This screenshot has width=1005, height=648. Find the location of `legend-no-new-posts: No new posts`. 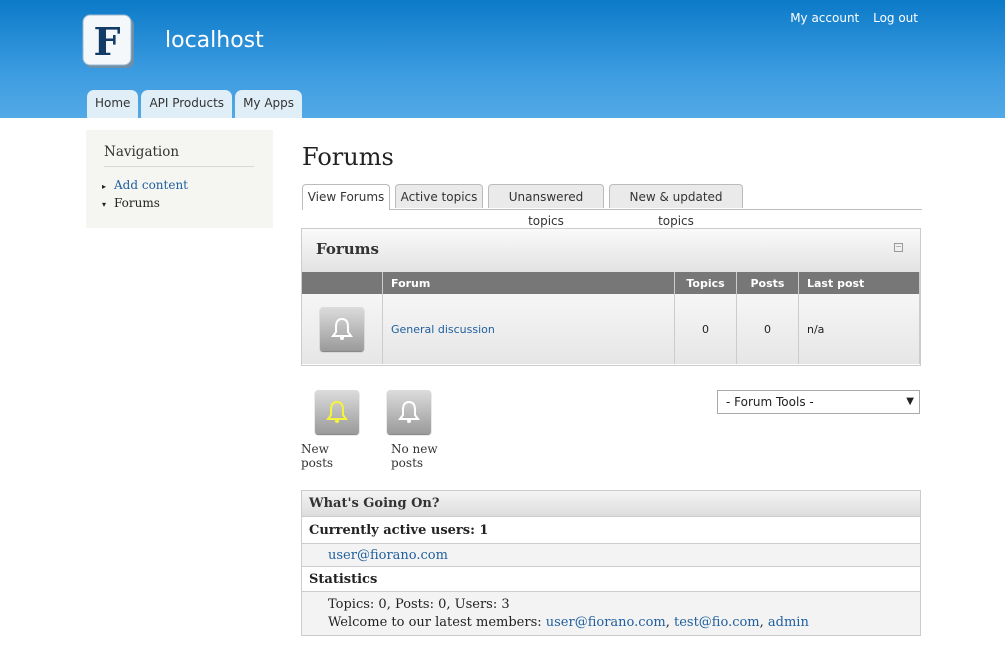

legend-no-new-posts: No new posts is located at coordinates (428, 430).